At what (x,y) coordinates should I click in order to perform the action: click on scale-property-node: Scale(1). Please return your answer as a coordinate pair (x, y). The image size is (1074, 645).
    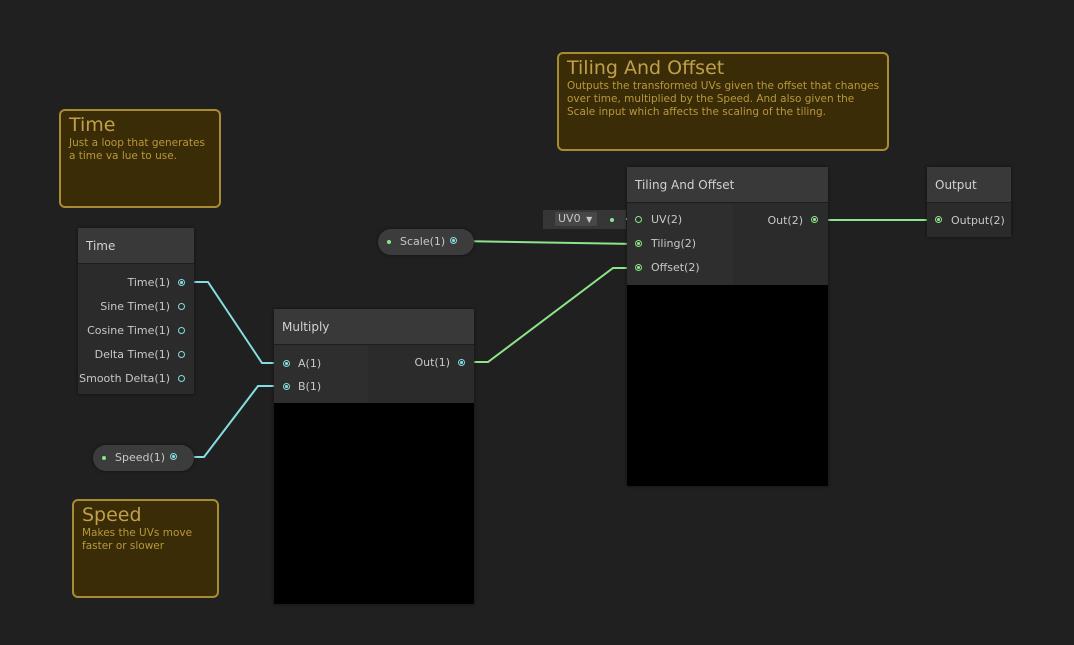
    Looking at the image, I should click on (426, 242).